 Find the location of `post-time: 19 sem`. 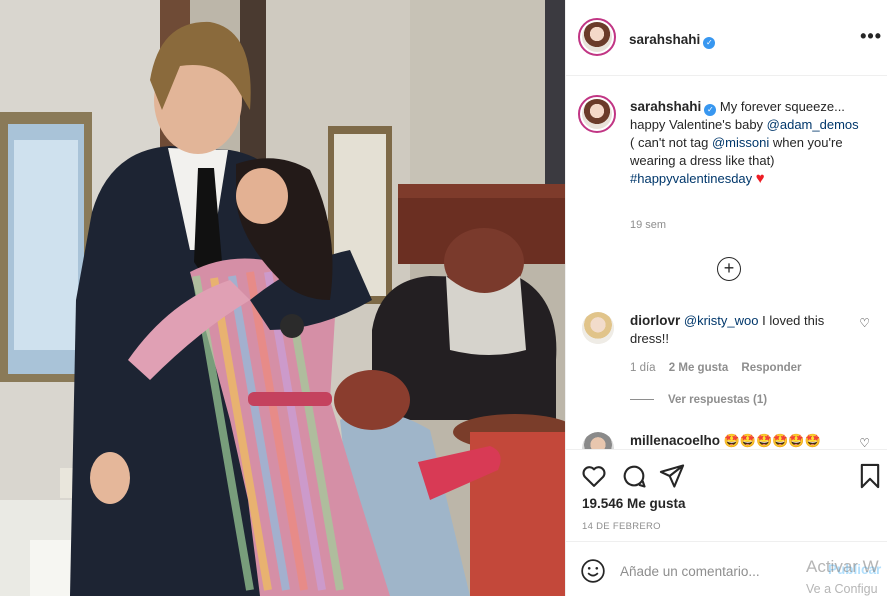

post-time: 19 sem is located at coordinates (648, 225).